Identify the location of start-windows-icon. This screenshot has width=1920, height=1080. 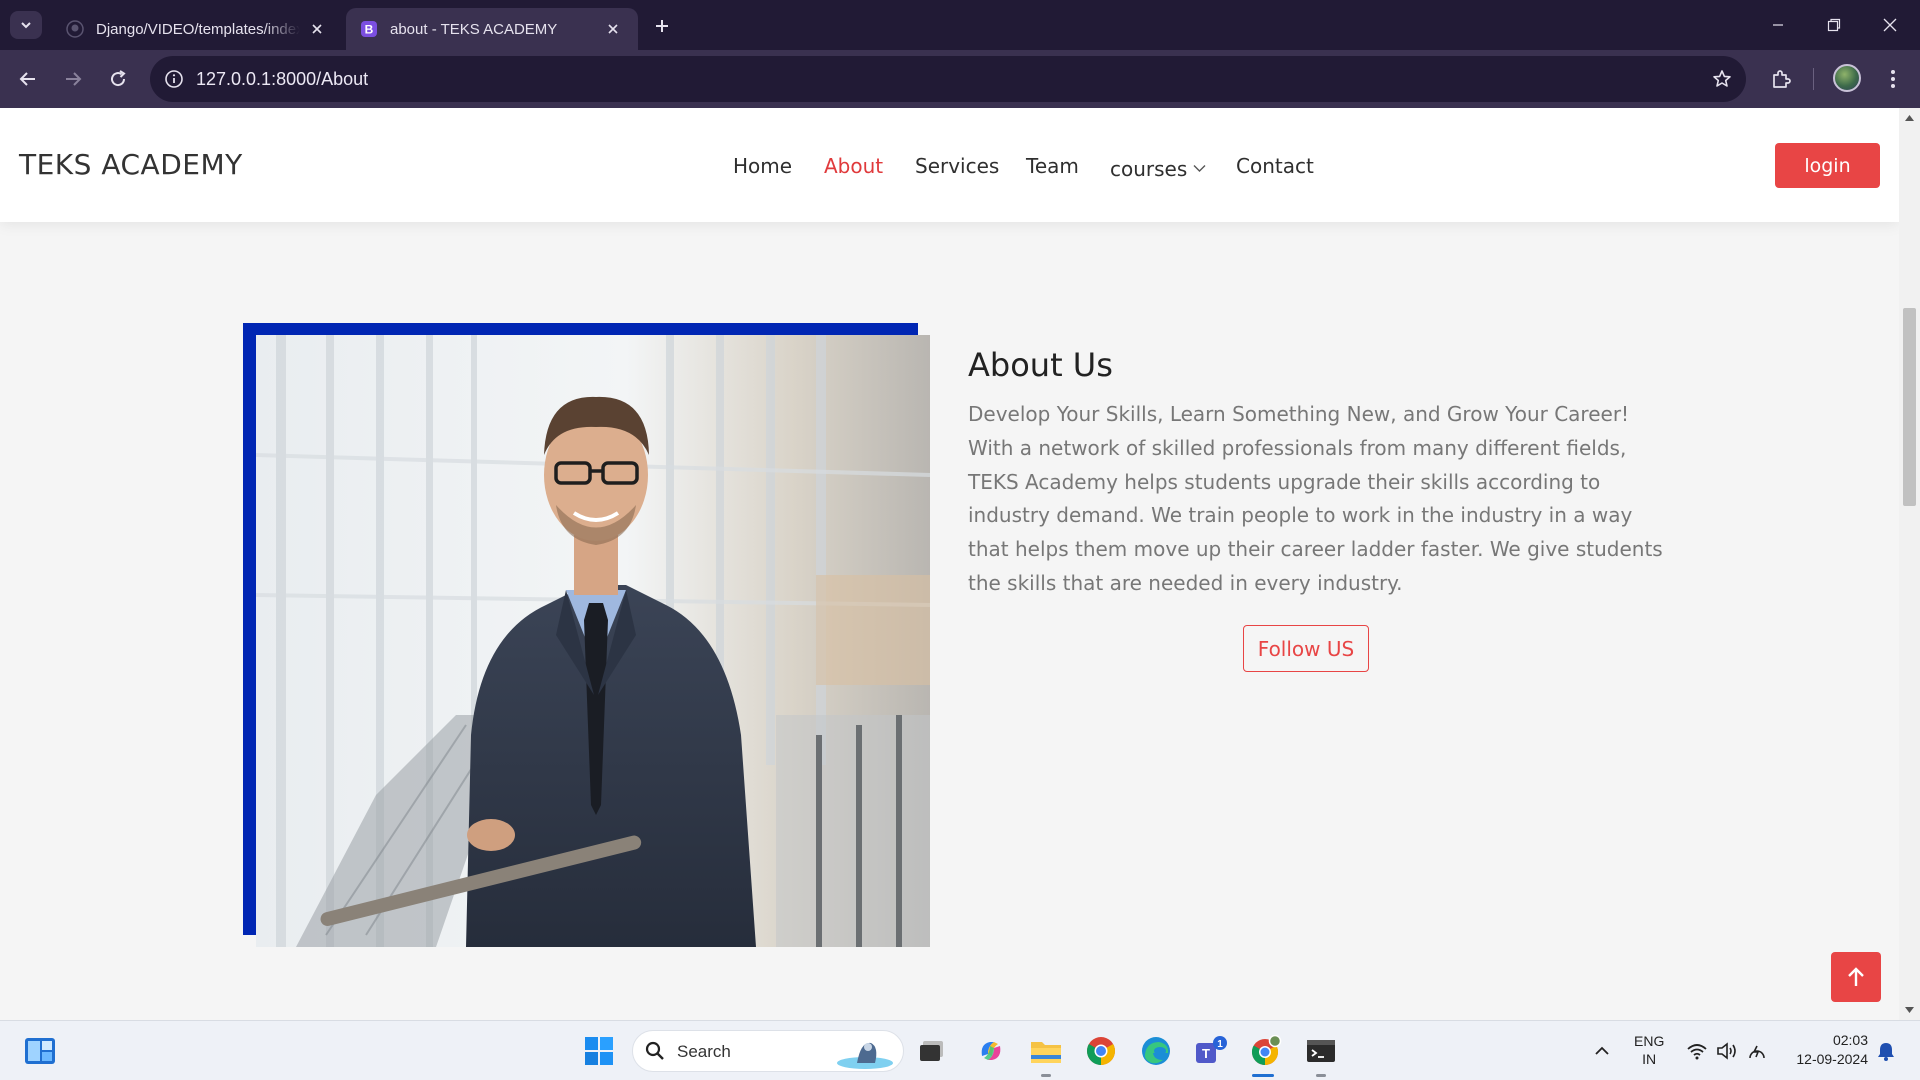
(599, 1051).